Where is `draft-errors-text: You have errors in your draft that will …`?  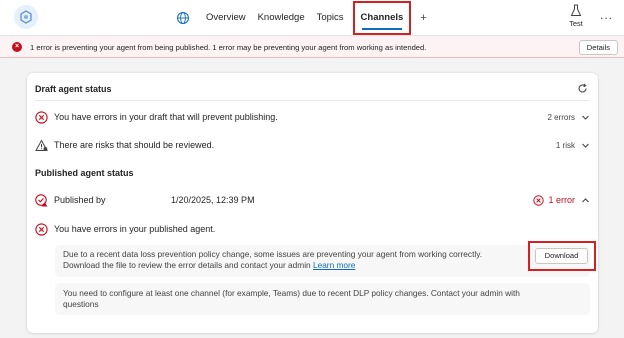 draft-errors-text: You have errors in your draft that will … is located at coordinates (166, 117).